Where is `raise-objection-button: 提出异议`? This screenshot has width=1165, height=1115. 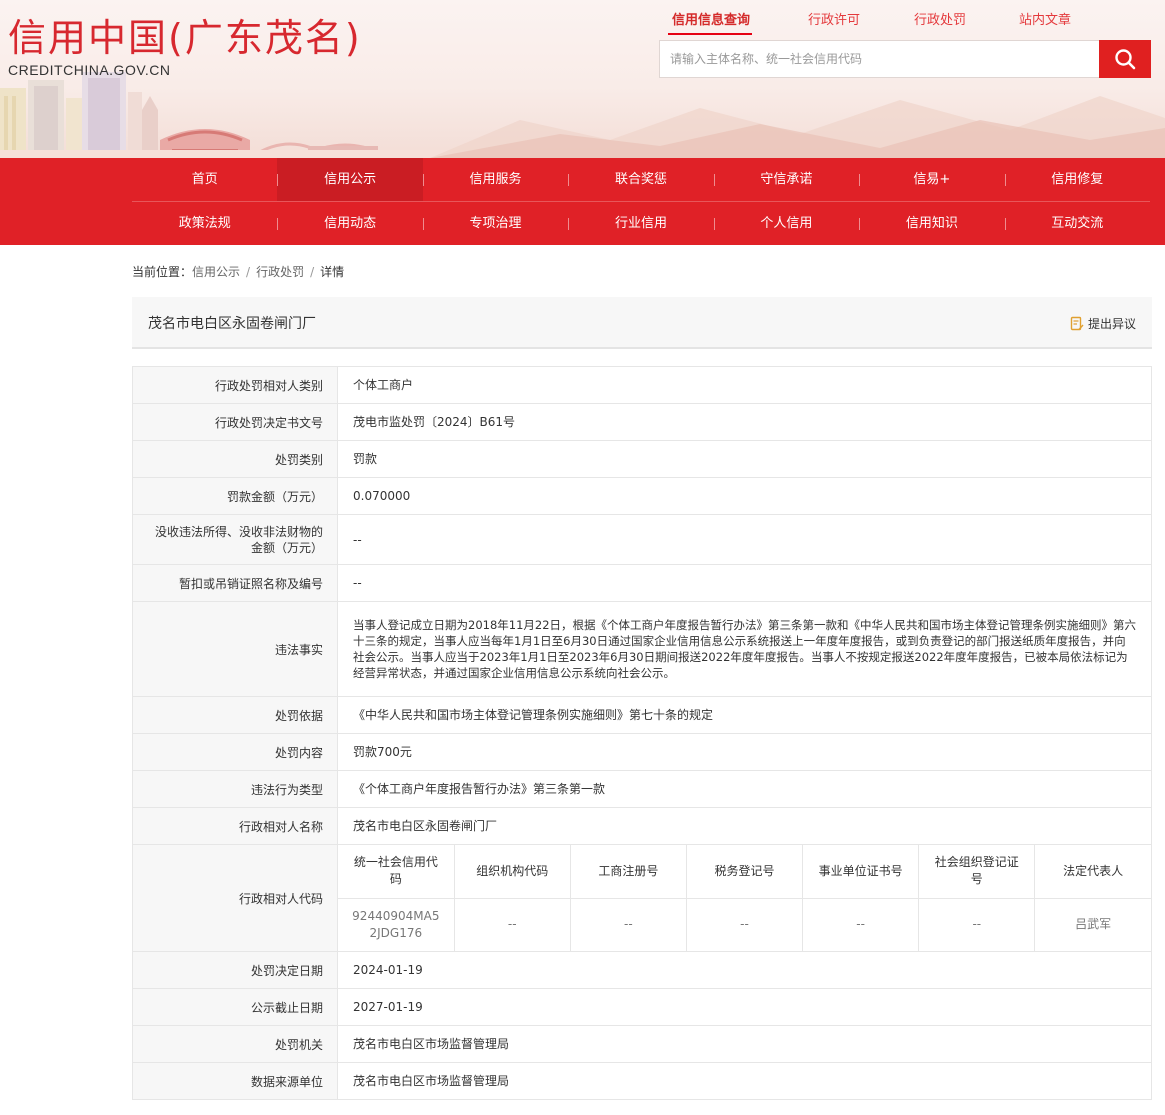 raise-objection-button: 提出异议 is located at coordinates (1103, 323).